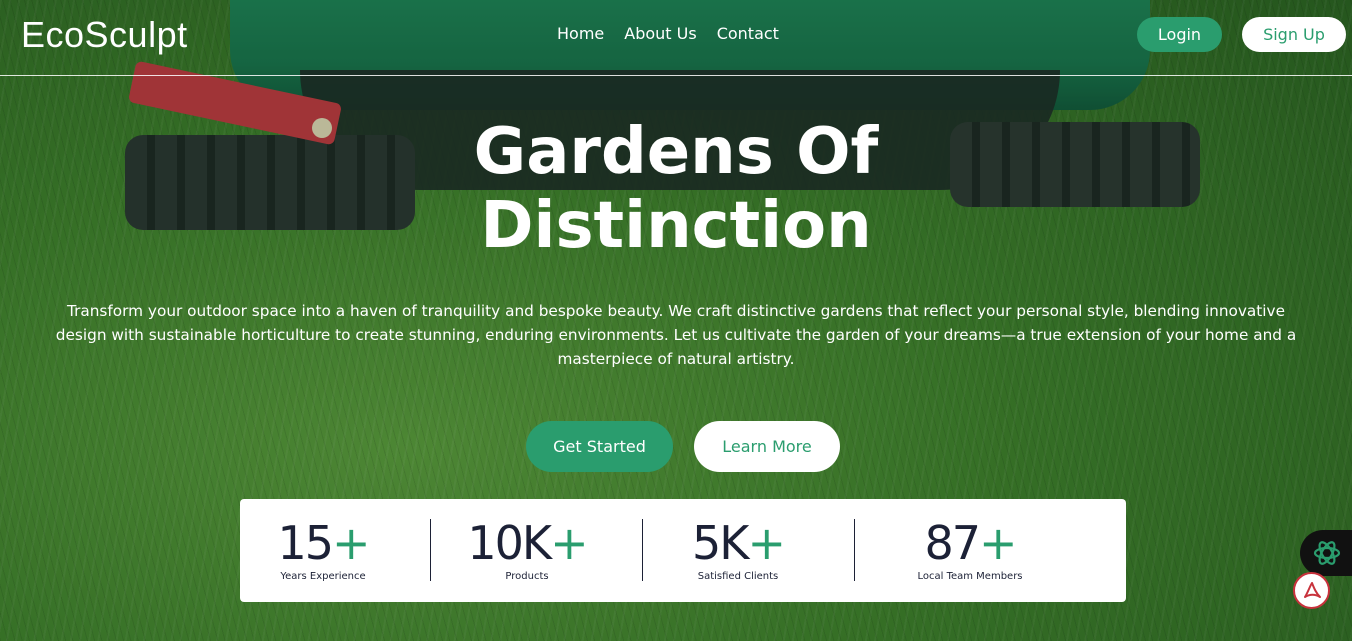  What do you see at coordinates (720, 543) in the screenshot?
I see `stat-number: 5K` at bounding box center [720, 543].